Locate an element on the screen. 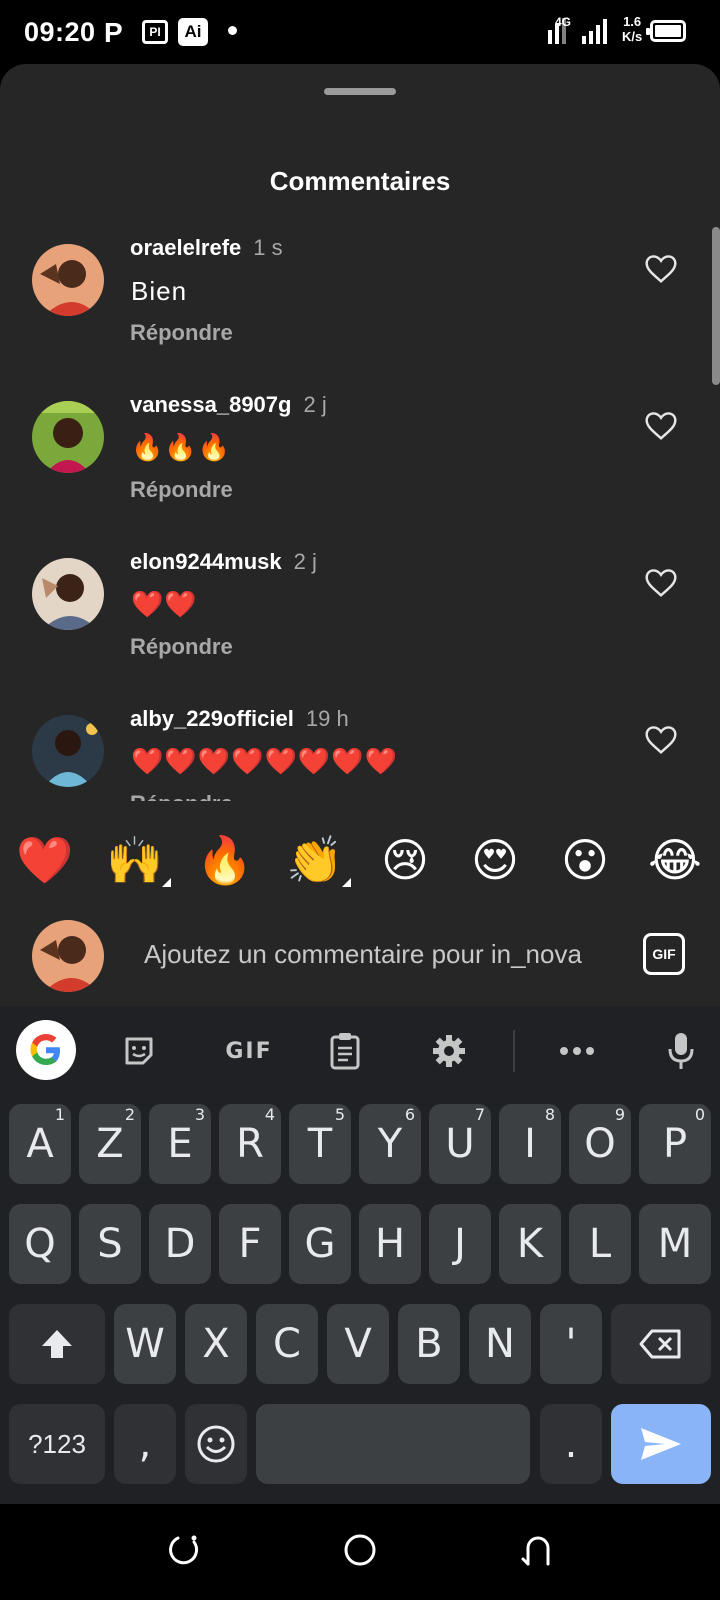 This screenshot has height=1600, width=720. key-j: J is located at coordinates (460, 1244).